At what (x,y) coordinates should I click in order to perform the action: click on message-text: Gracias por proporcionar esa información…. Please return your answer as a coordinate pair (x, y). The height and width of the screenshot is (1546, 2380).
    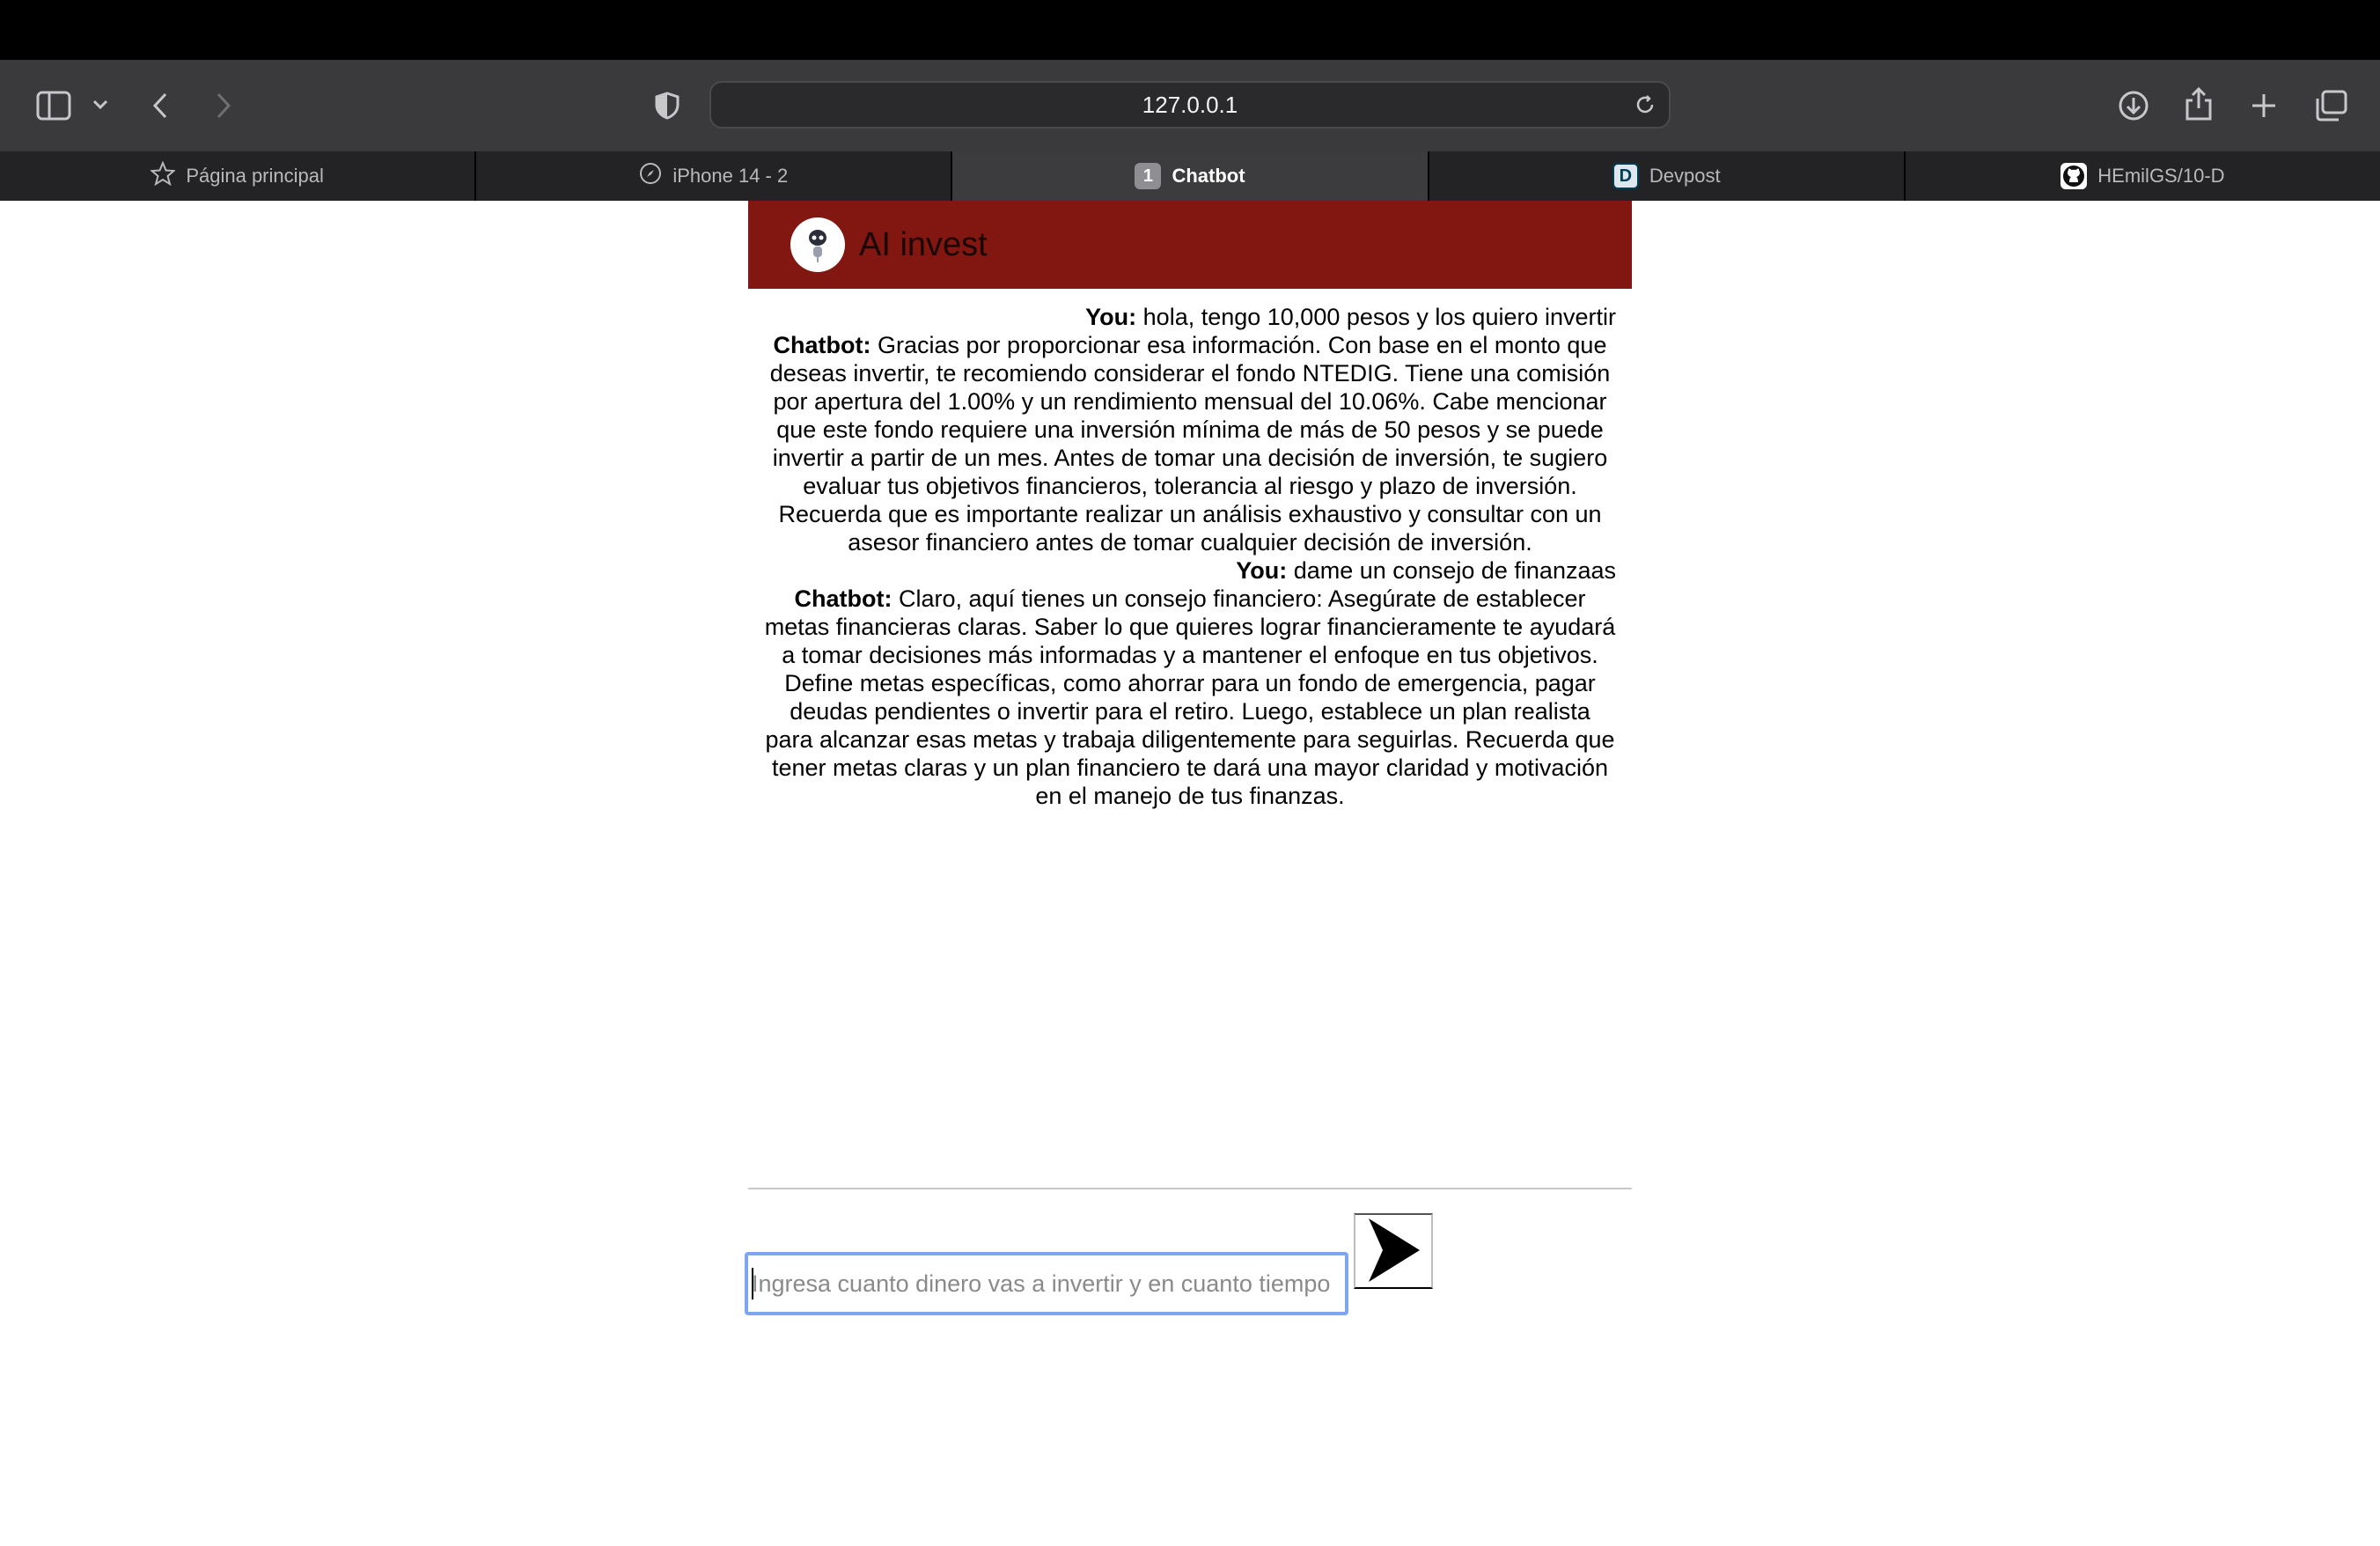
    Looking at the image, I should click on (1190, 444).